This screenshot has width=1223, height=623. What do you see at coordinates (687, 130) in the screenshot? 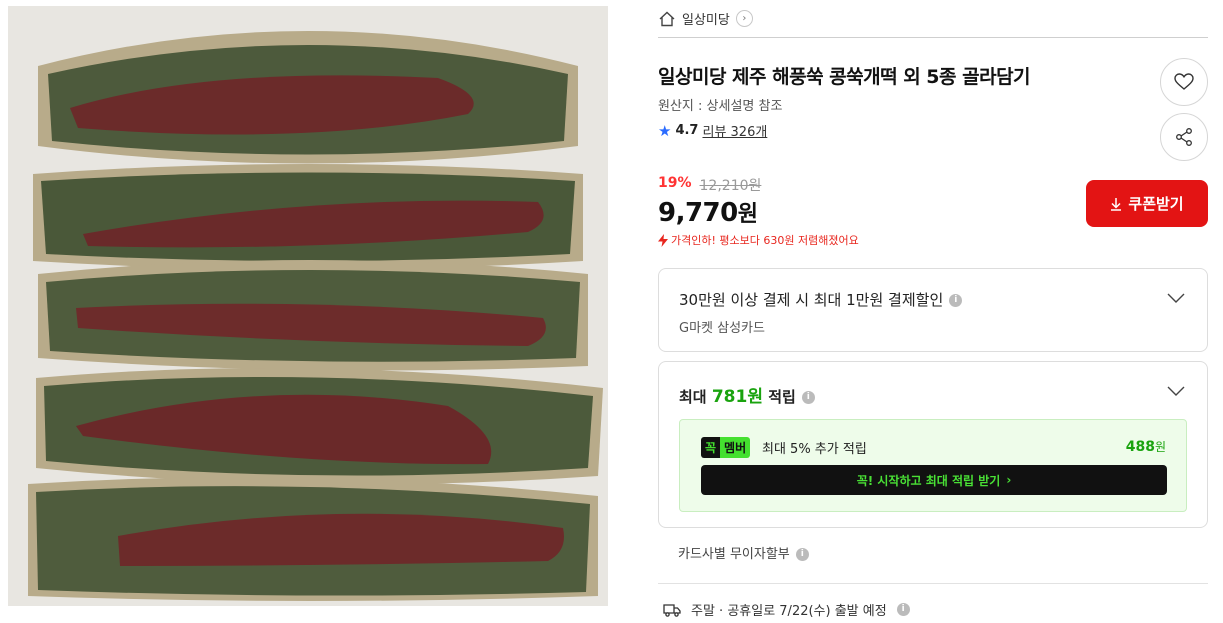
I see `rating-score: 4.7` at bounding box center [687, 130].